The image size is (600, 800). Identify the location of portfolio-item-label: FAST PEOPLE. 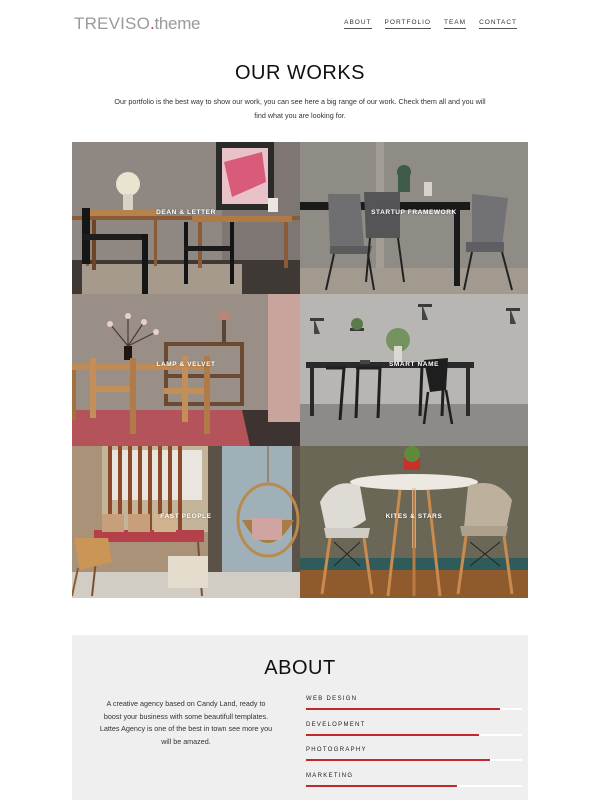
(186, 516).